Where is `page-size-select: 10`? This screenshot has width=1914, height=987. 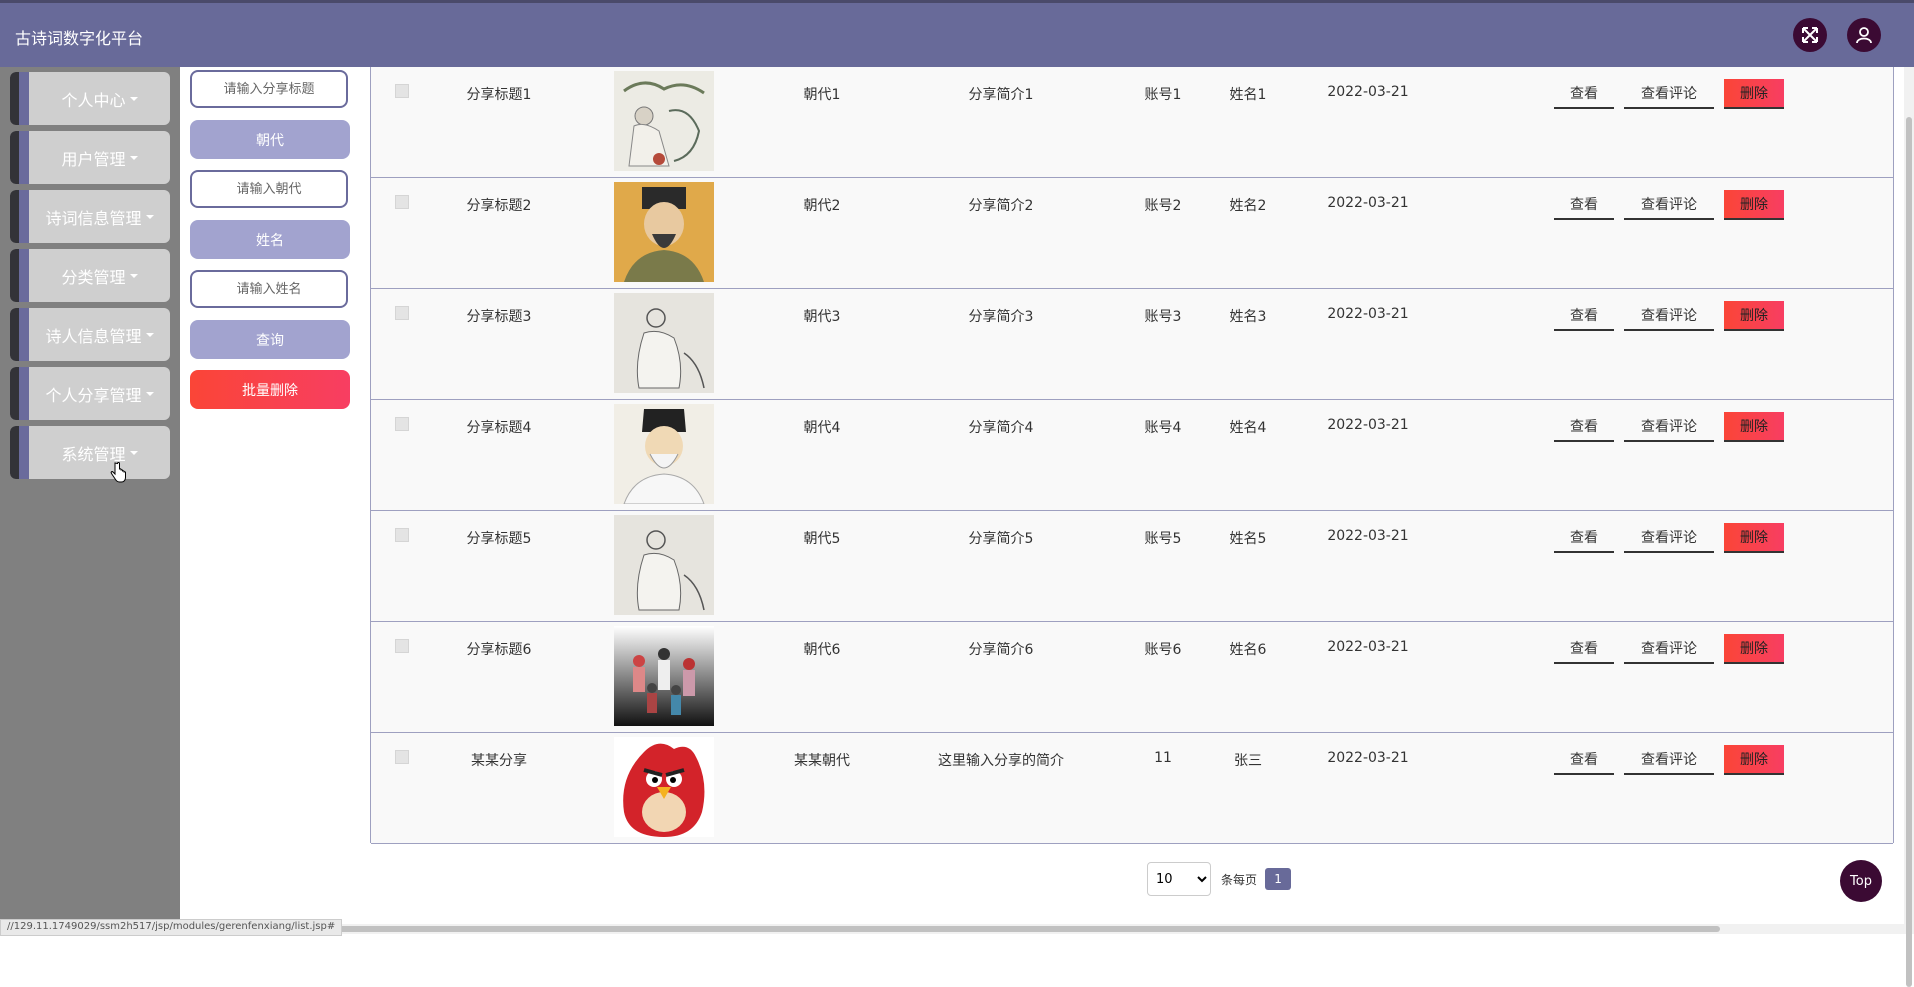
page-size-select: 10 is located at coordinates (1179, 879).